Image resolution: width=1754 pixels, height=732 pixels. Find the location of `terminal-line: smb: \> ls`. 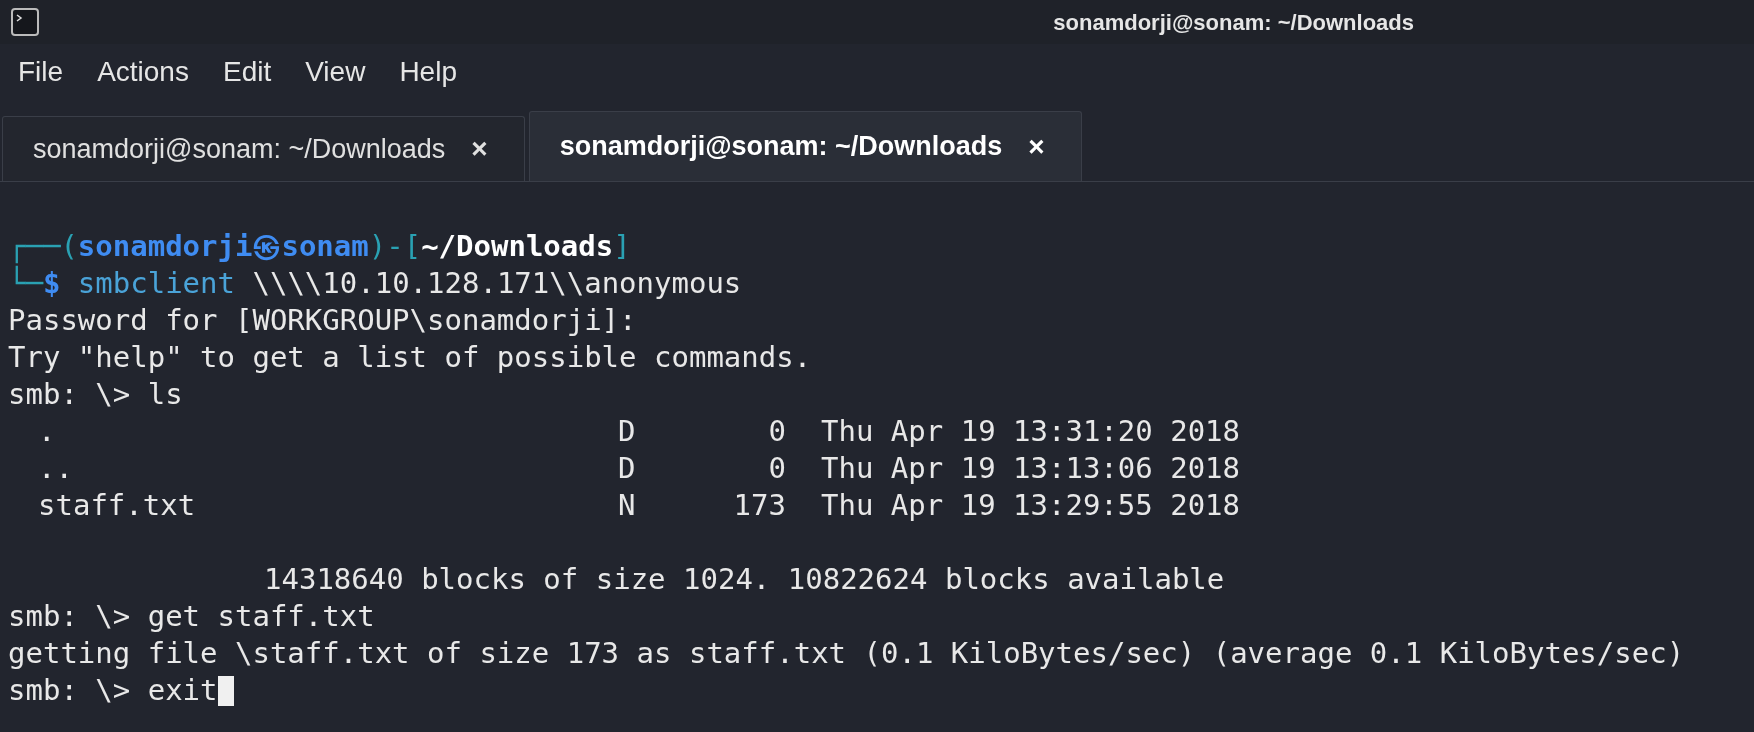

terminal-line: smb: \> ls is located at coordinates (96, 394).